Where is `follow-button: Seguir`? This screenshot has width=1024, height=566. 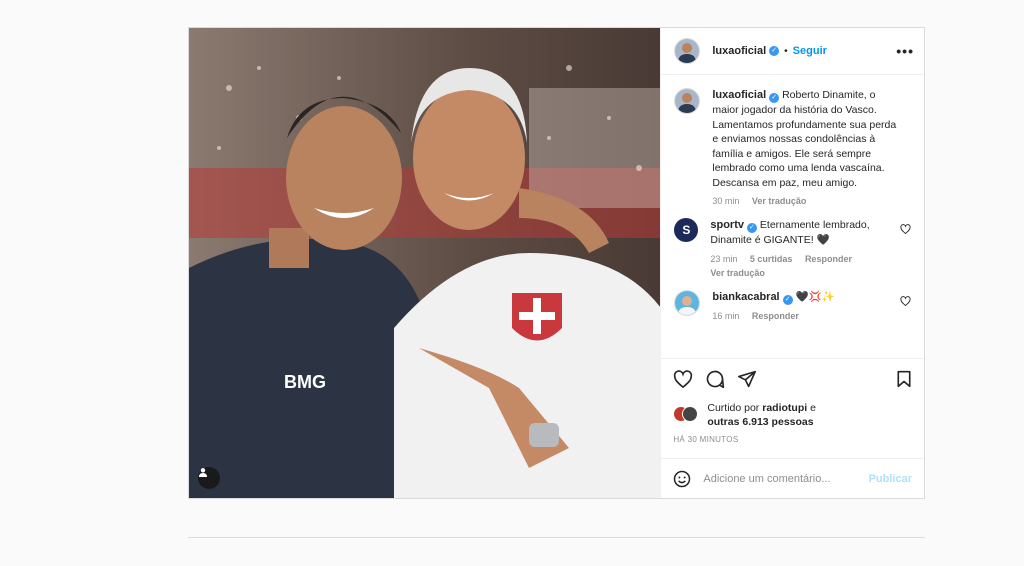
follow-button: Seguir is located at coordinates (810, 51).